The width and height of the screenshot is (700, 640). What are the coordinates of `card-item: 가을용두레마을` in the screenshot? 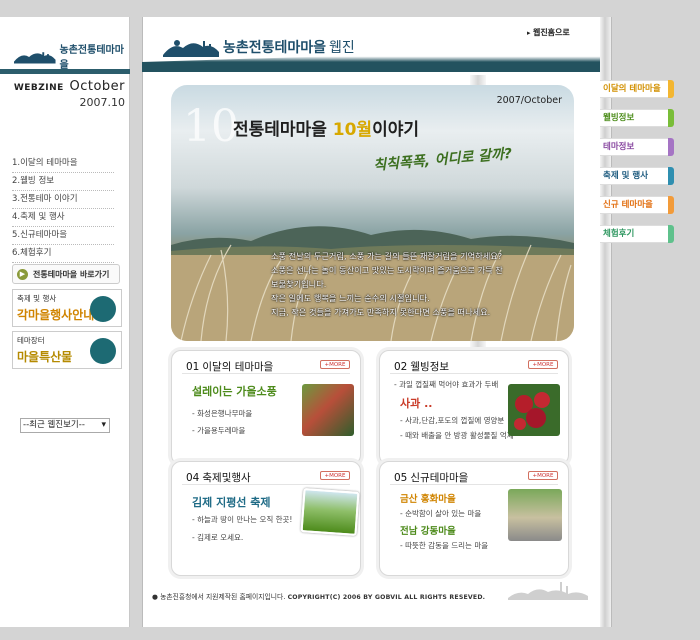 It's located at (218, 430).